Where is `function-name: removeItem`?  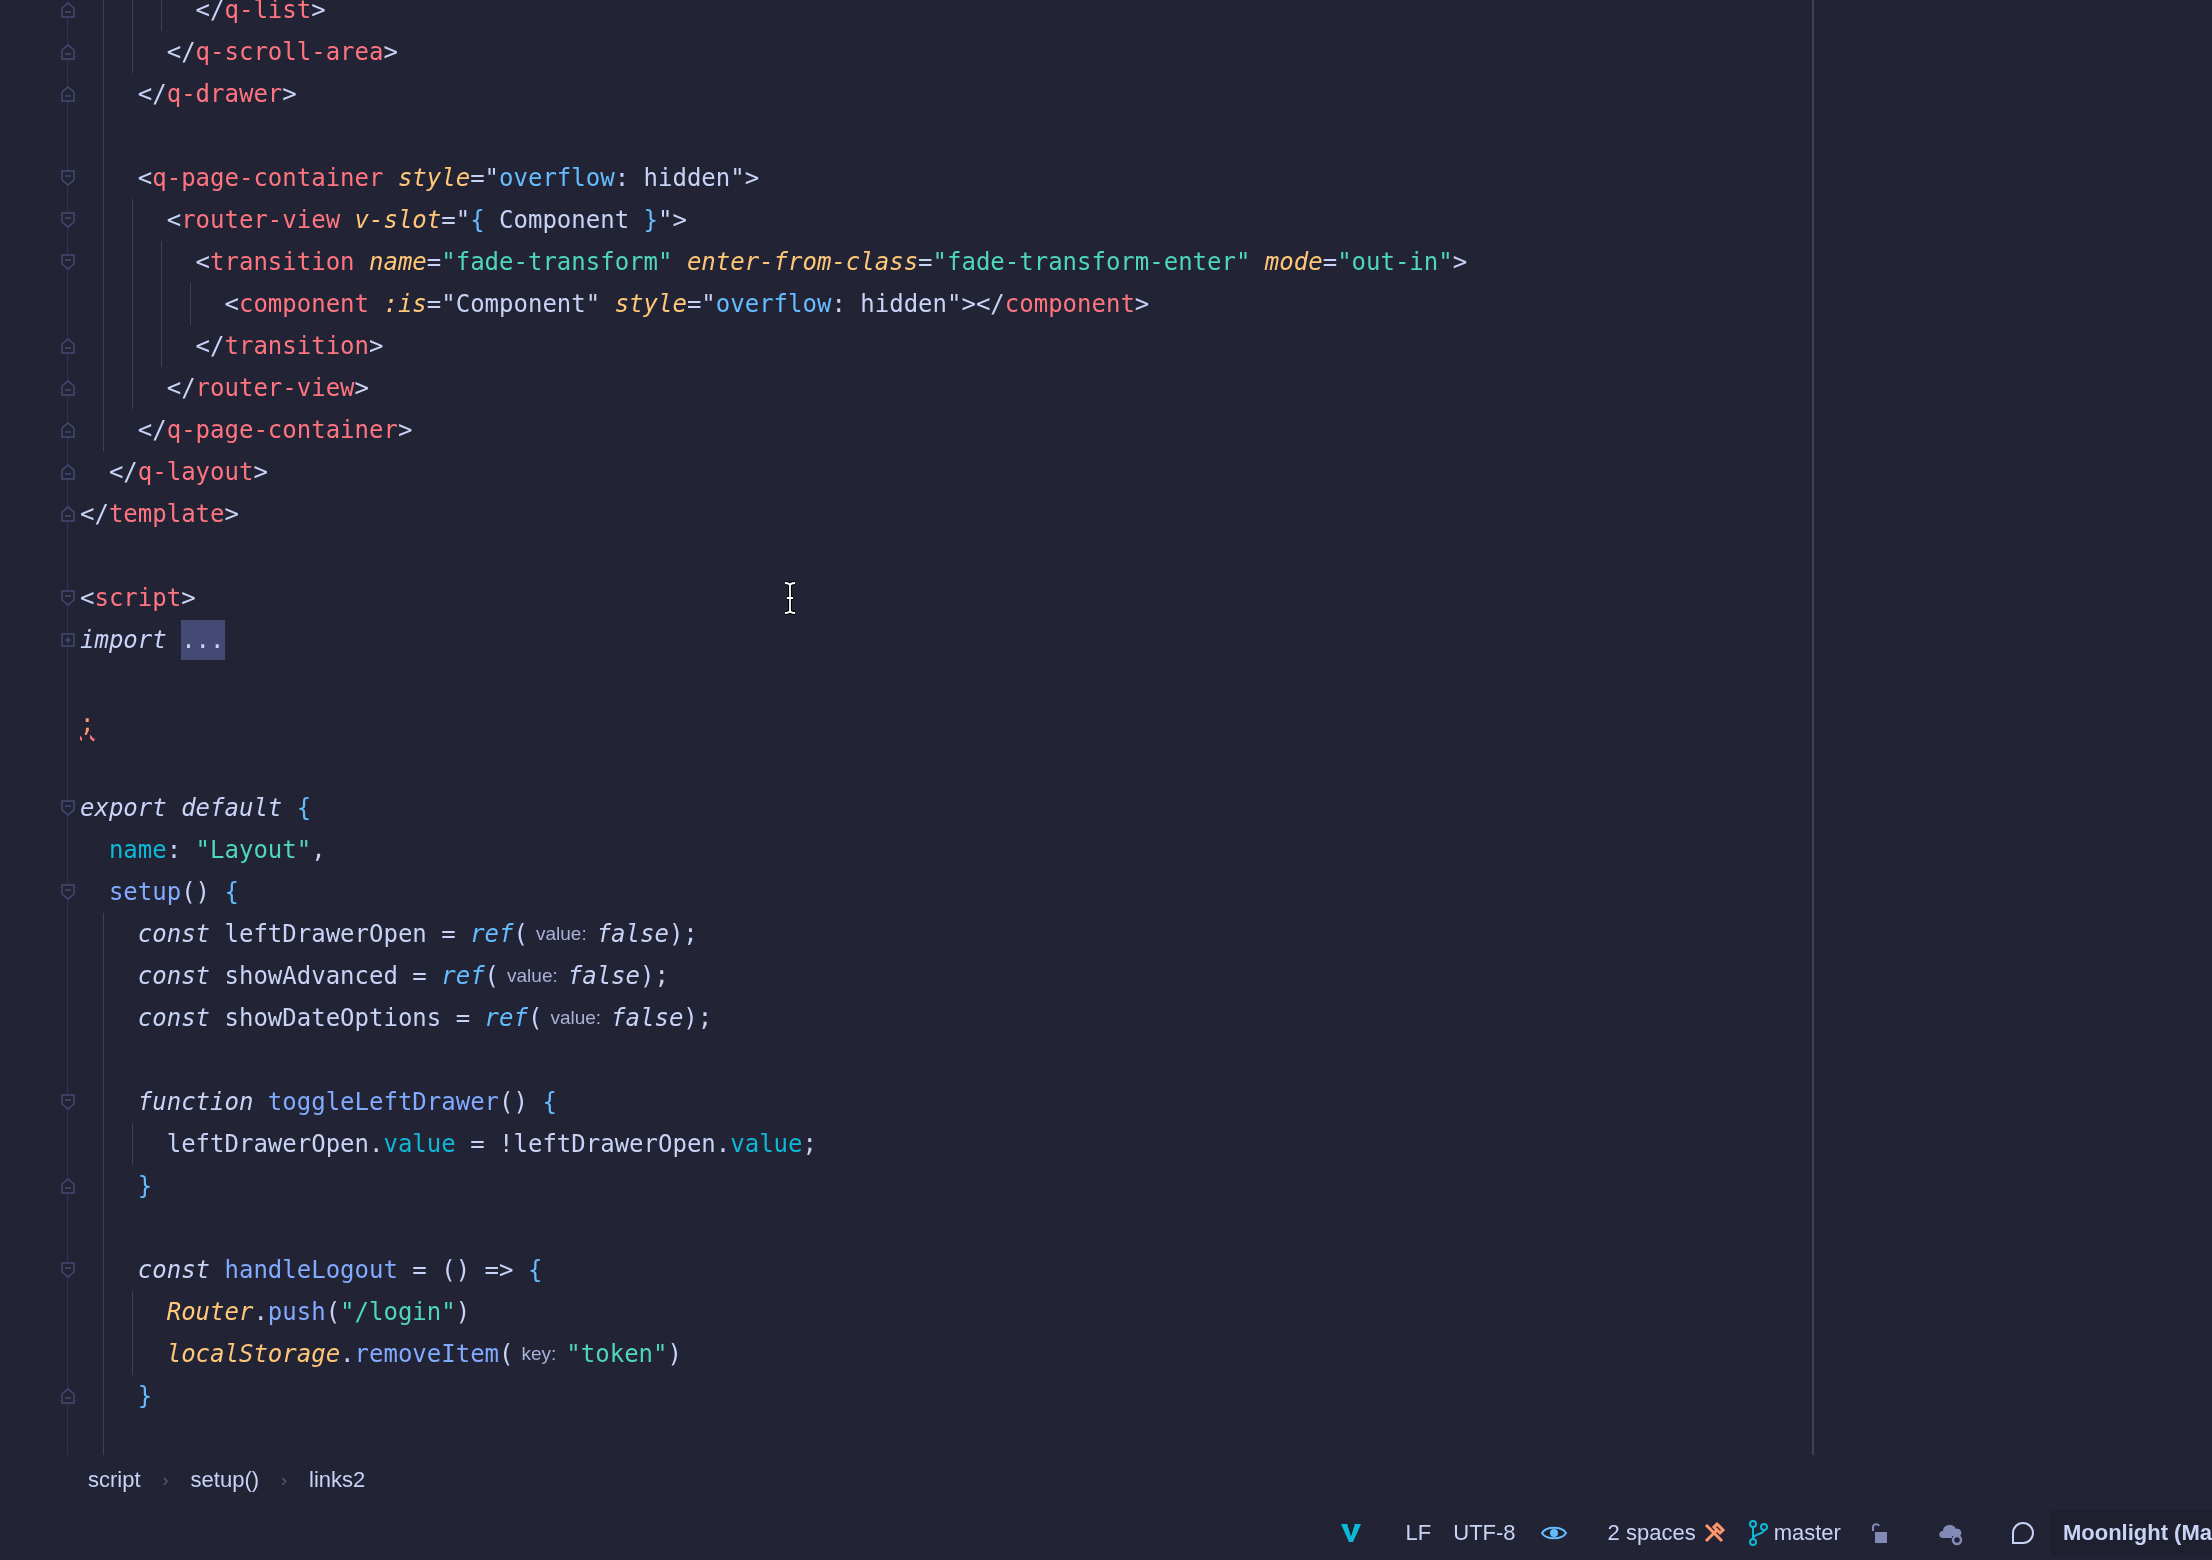
function-name: removeItem is located at coordinates (427, 1354).